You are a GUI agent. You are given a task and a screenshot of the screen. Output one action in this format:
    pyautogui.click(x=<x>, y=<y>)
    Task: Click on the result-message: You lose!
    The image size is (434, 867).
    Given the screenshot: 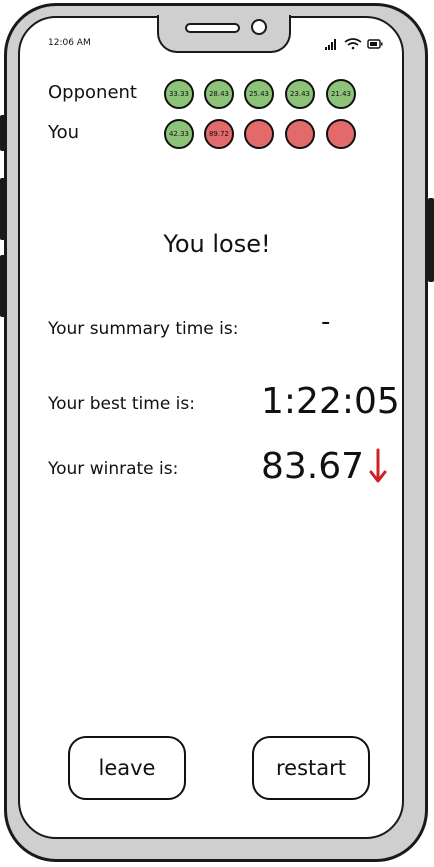 What is the action you would take?
    pyautogui.click(x=217, y=244)
    